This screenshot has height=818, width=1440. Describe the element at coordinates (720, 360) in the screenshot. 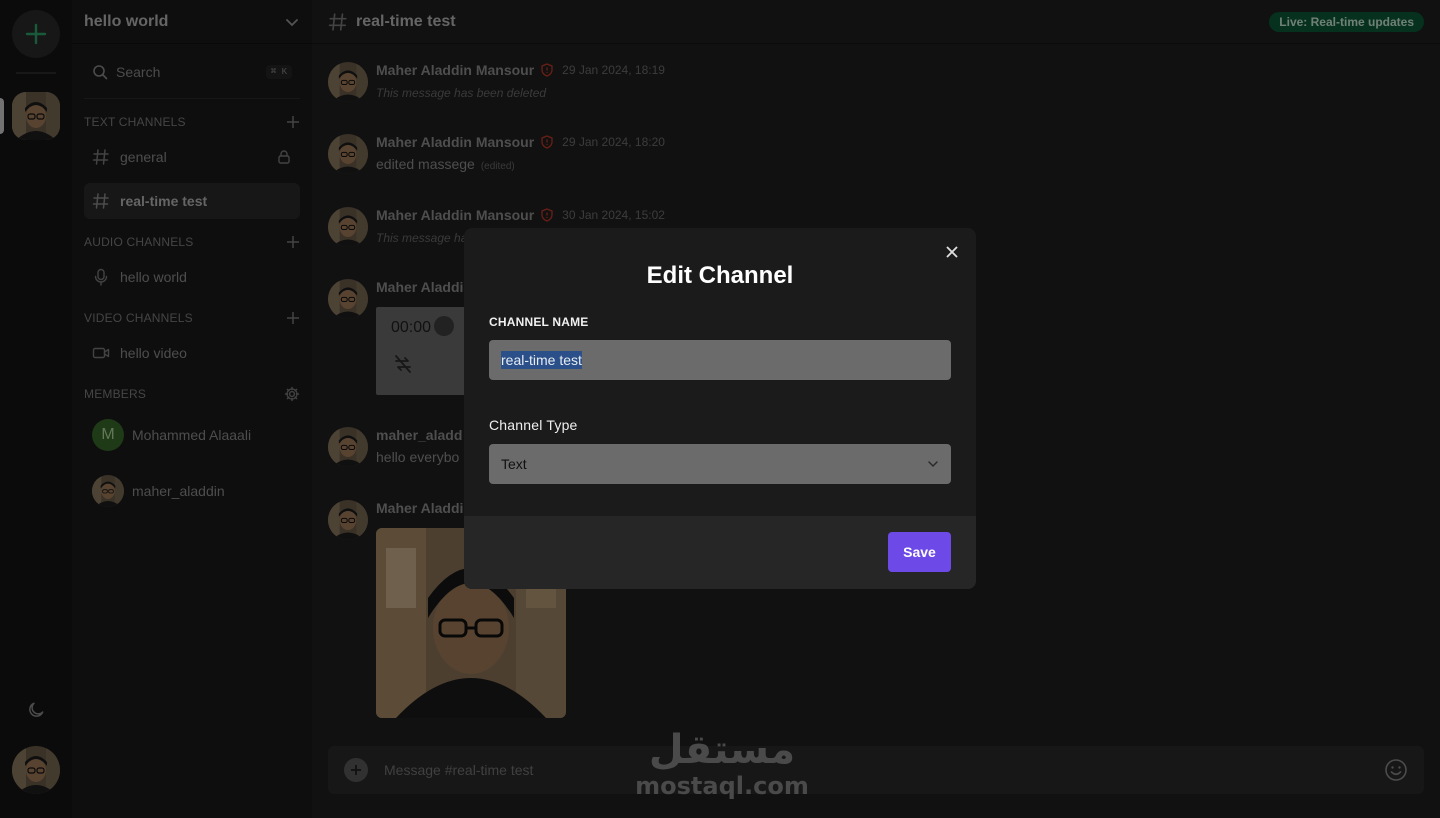

I see `channel-name-input: real-time test` at that location.